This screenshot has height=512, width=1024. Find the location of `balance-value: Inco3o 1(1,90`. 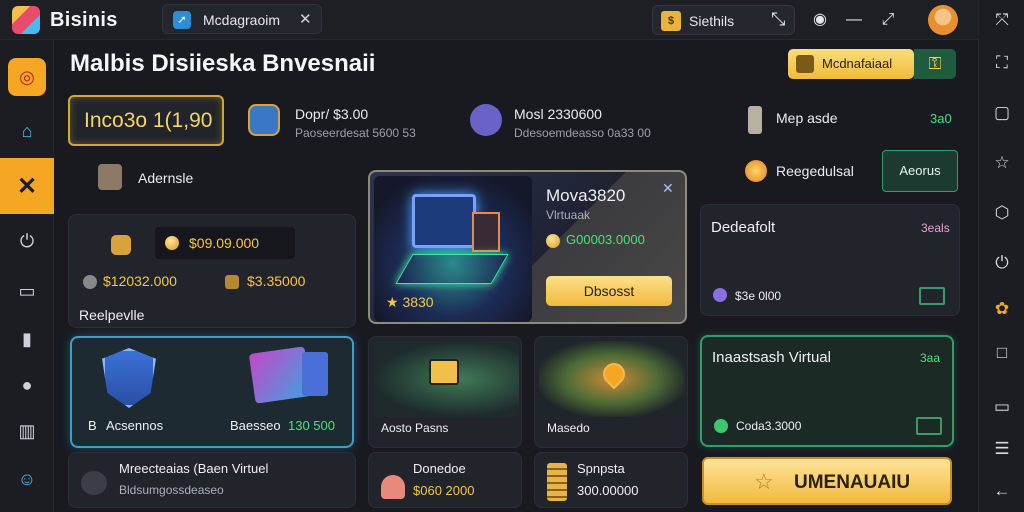

balance-value: Inco3o 1(1,90 is located at coordinates (148, 120).